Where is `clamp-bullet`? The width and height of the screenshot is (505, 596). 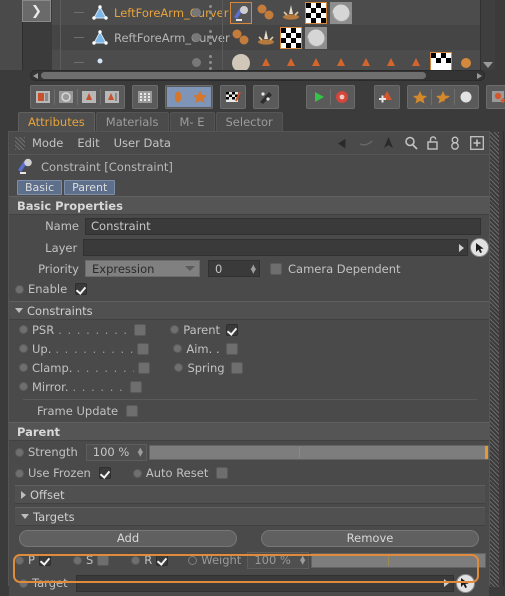 clamp-bullet is located at coordinates (23, 367).